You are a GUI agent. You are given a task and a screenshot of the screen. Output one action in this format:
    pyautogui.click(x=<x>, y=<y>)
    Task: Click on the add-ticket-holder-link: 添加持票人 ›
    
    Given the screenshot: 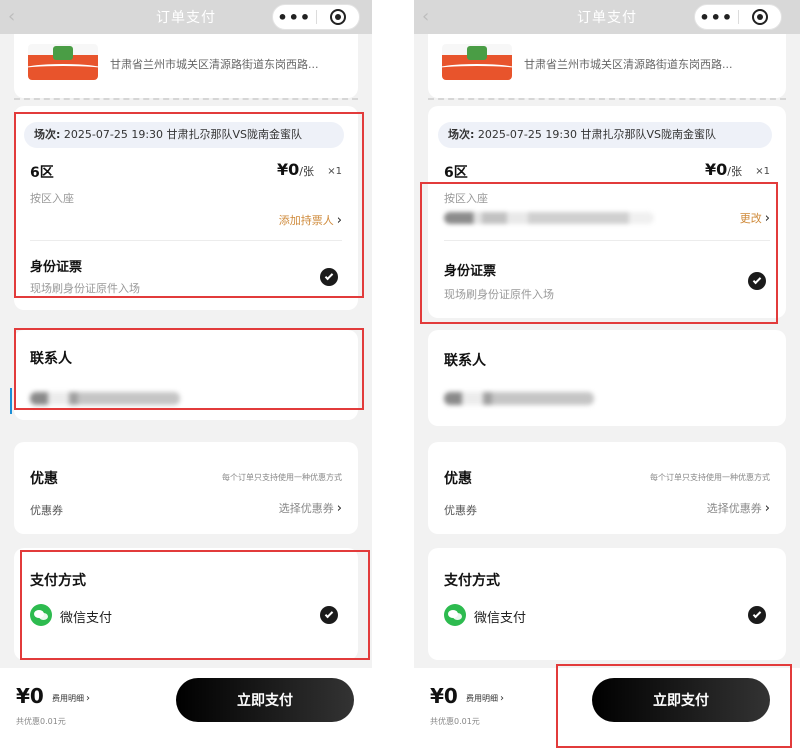 What is the action you would take?
    pyautogui.click(x=310, y=220)
    